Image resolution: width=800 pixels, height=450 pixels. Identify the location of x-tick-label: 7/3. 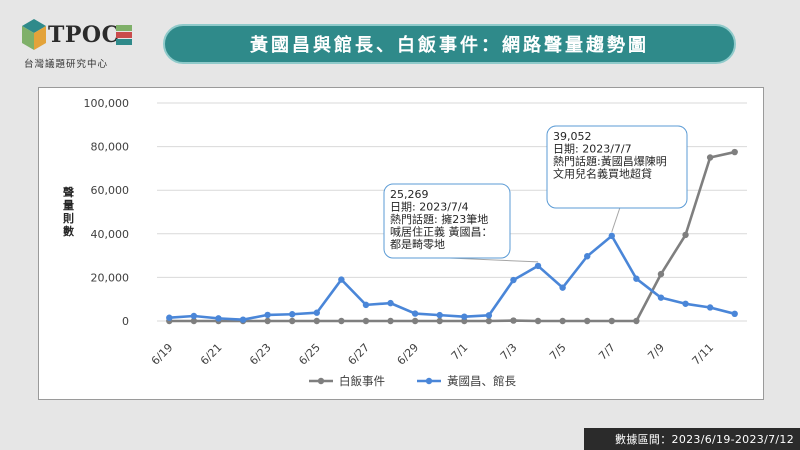
(509, 352).